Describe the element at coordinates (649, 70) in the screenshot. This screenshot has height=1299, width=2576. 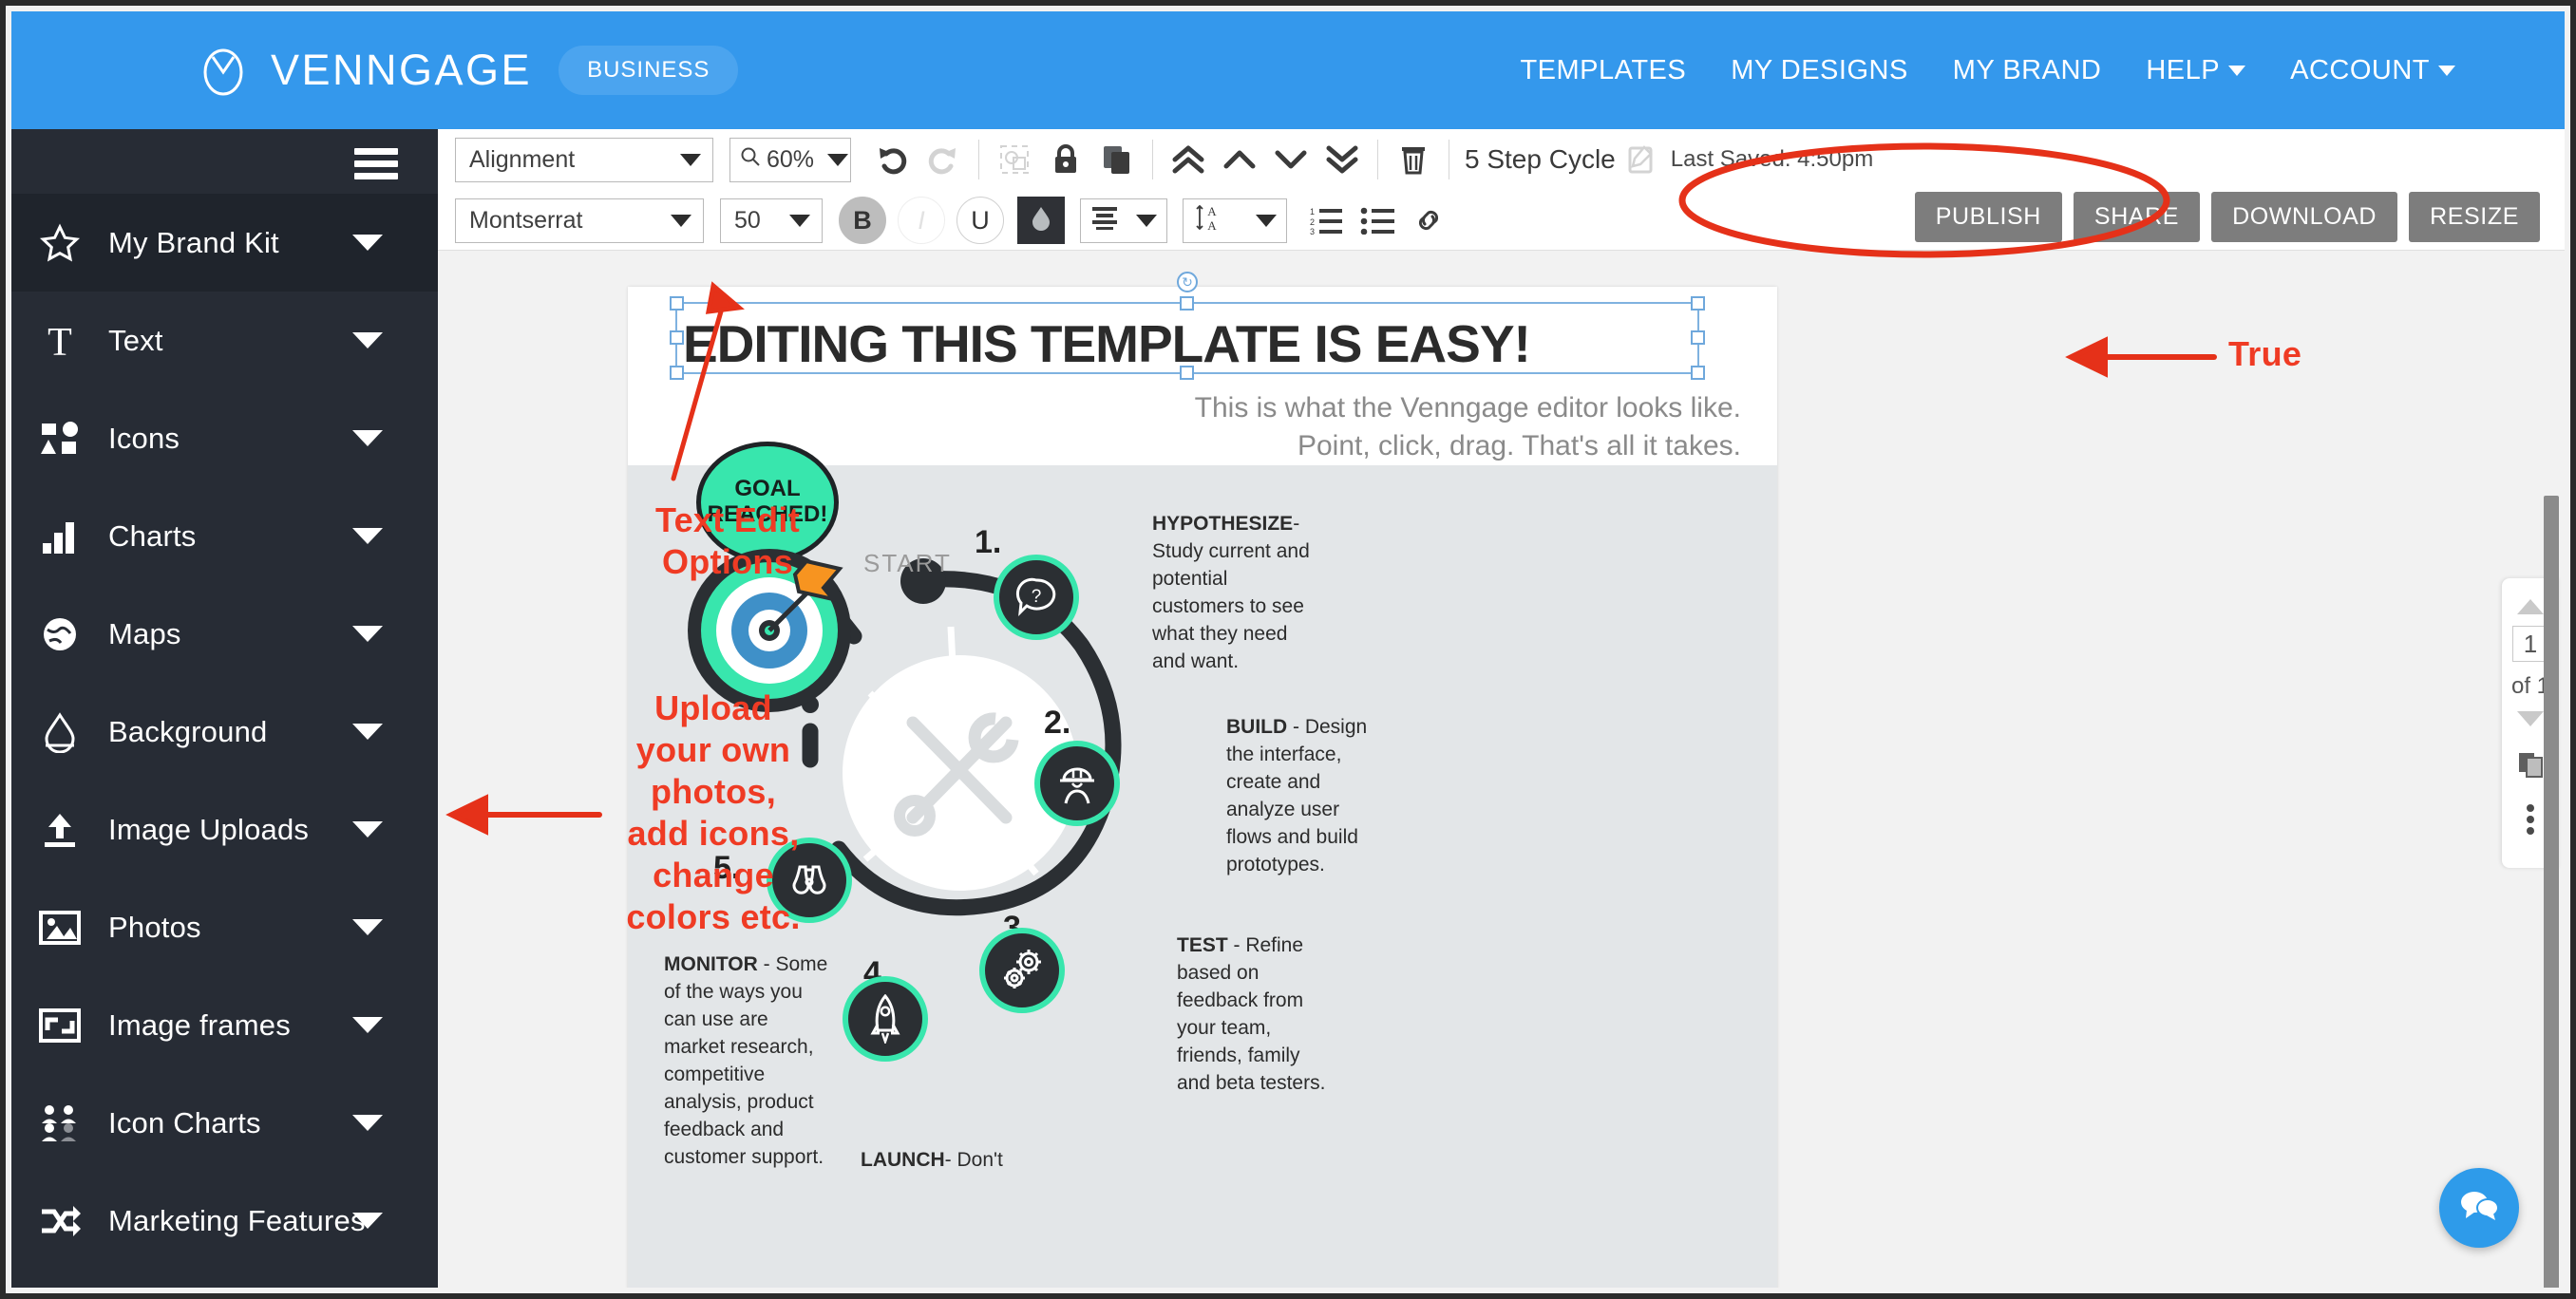
I see `business-badge: BUSINESS` at that location.